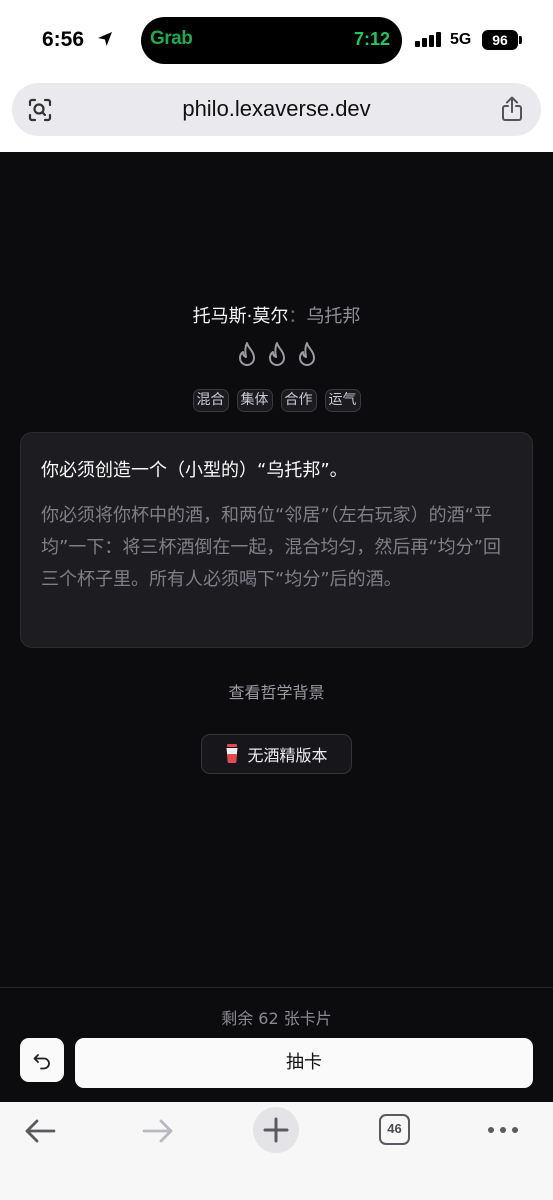  Describe the element at coordinates (276, 400) in the screenshot. I see `tag-list: 混合 集体 合作 运气` at that location.